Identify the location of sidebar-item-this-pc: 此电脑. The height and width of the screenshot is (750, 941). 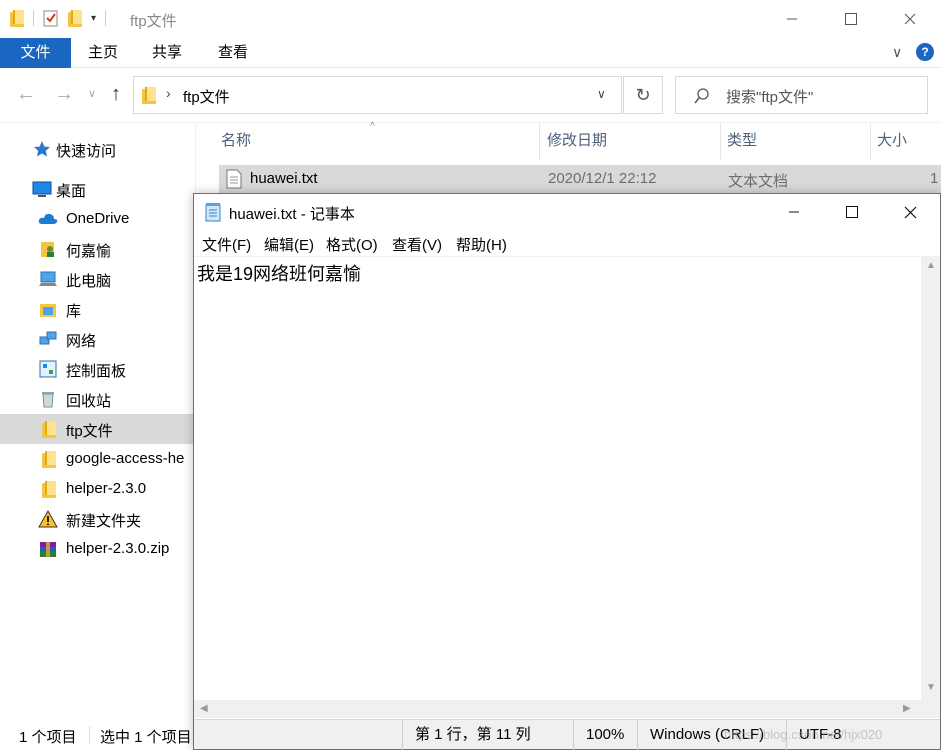
(98, 279).